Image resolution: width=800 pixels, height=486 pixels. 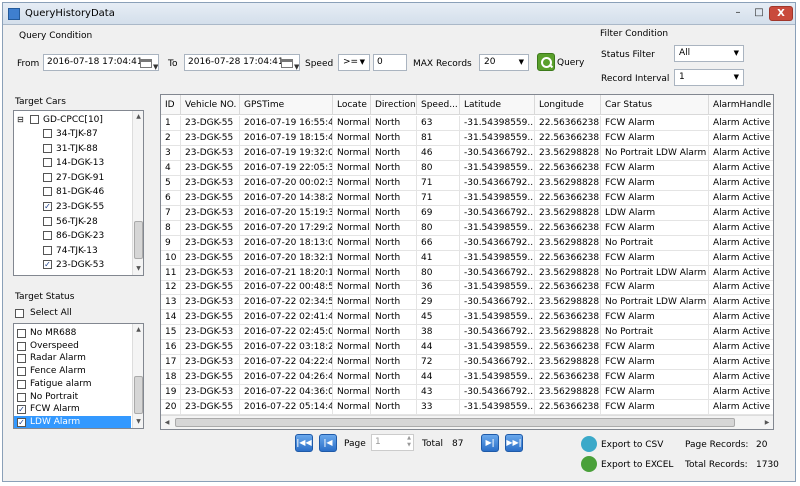 What do you see at coordinates (74, 222) in the screenshot?
I see `car-tree-item: 56-TJK-28` at bounding box center [74, 222].